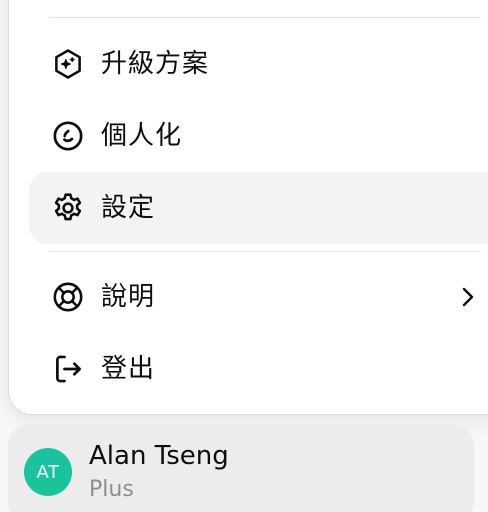 This screenshot has height=512, width=488. What do you see at coordinates (128, 208) in the screenshot?
I see `menu-item-label: 設定` at bounding box center [128, 208].